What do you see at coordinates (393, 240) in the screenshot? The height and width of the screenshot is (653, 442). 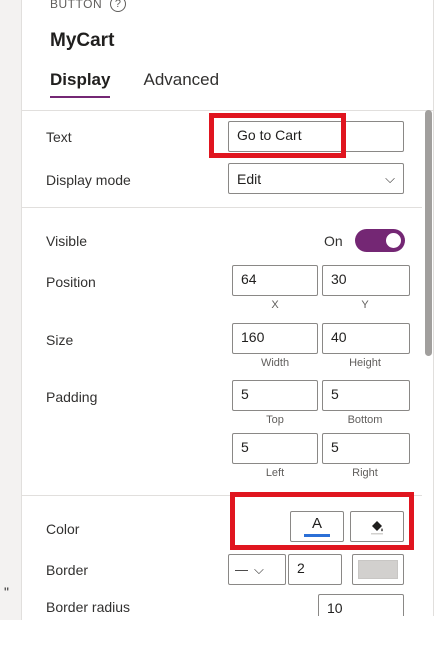 I see `toggle-knob` at bounding box center [393, 240].